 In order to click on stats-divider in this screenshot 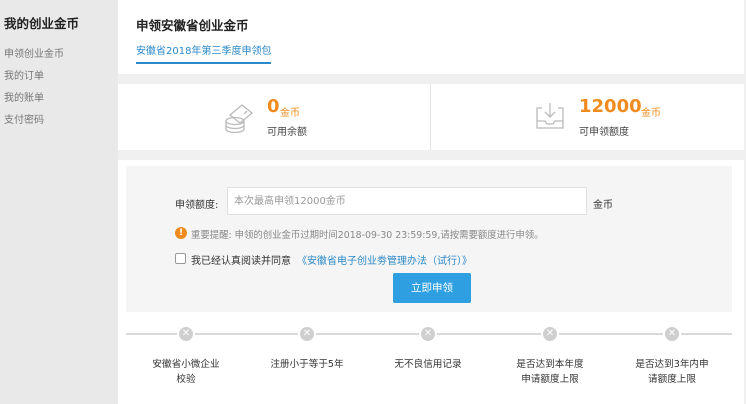, I will do `click(430, 117)`.